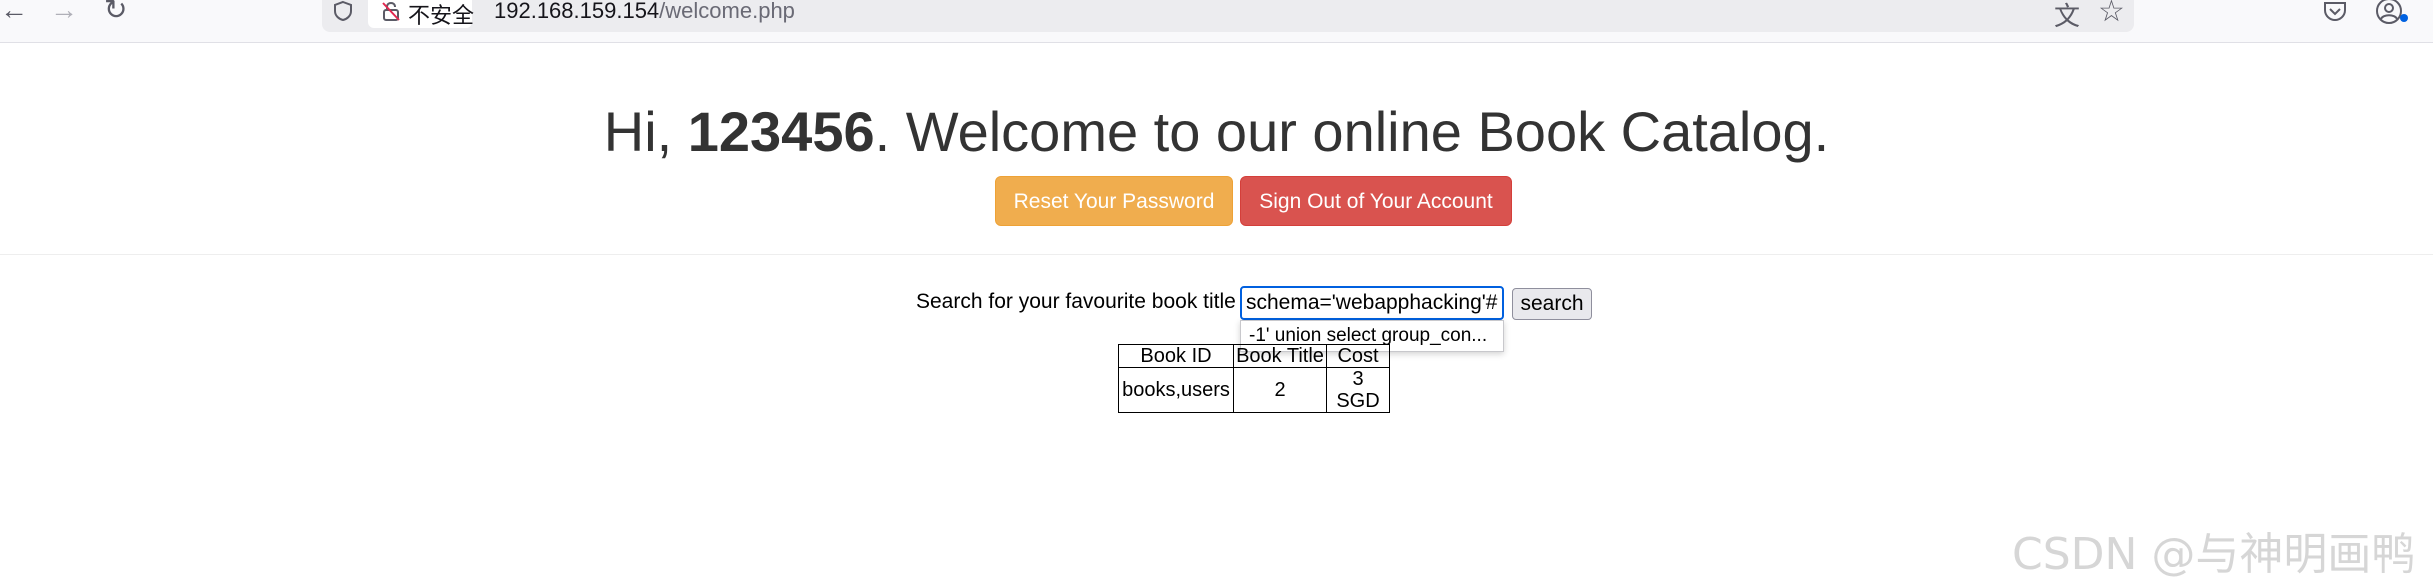  What do you see at coordinates (1076, 301) in the screenshot?
I see `search-label: Search for your favourite book title` at bounding box center [1076, 301].